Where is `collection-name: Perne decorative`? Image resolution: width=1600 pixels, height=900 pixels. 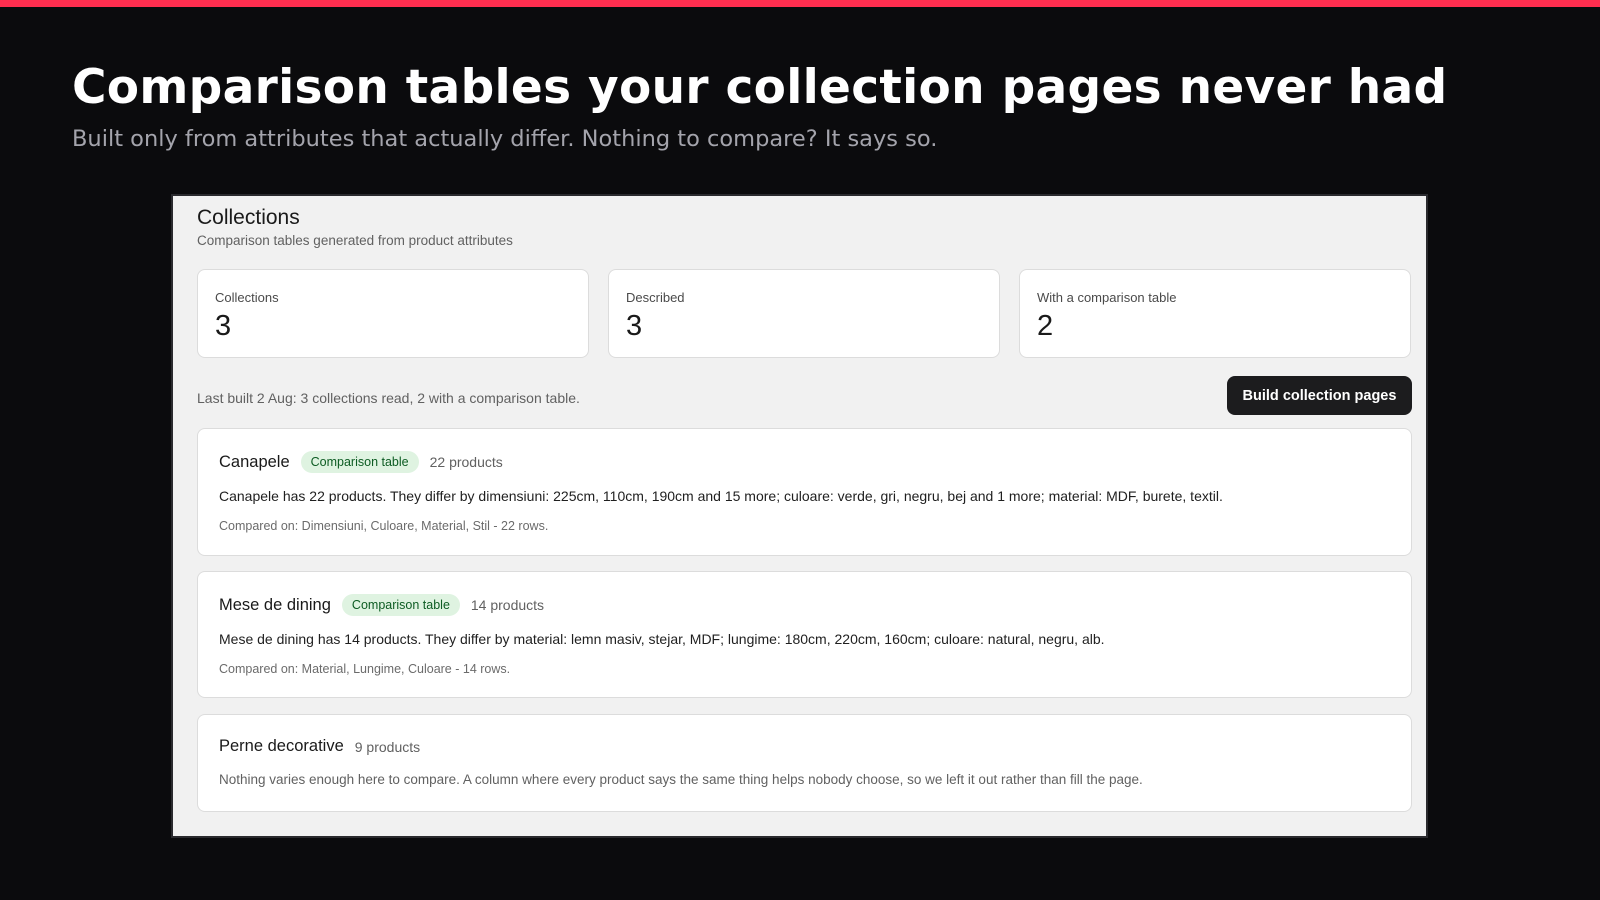 collection-name: Perne decorative is located at coordinates (281, 746).